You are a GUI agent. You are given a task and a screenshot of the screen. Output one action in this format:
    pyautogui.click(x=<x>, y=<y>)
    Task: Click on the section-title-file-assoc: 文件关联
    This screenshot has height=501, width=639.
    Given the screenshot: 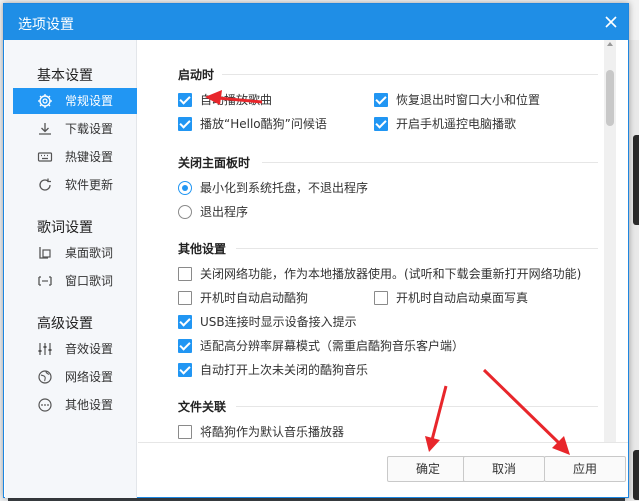 What is the action you would take?
    pyautogui.click(x=202, y=407)
    